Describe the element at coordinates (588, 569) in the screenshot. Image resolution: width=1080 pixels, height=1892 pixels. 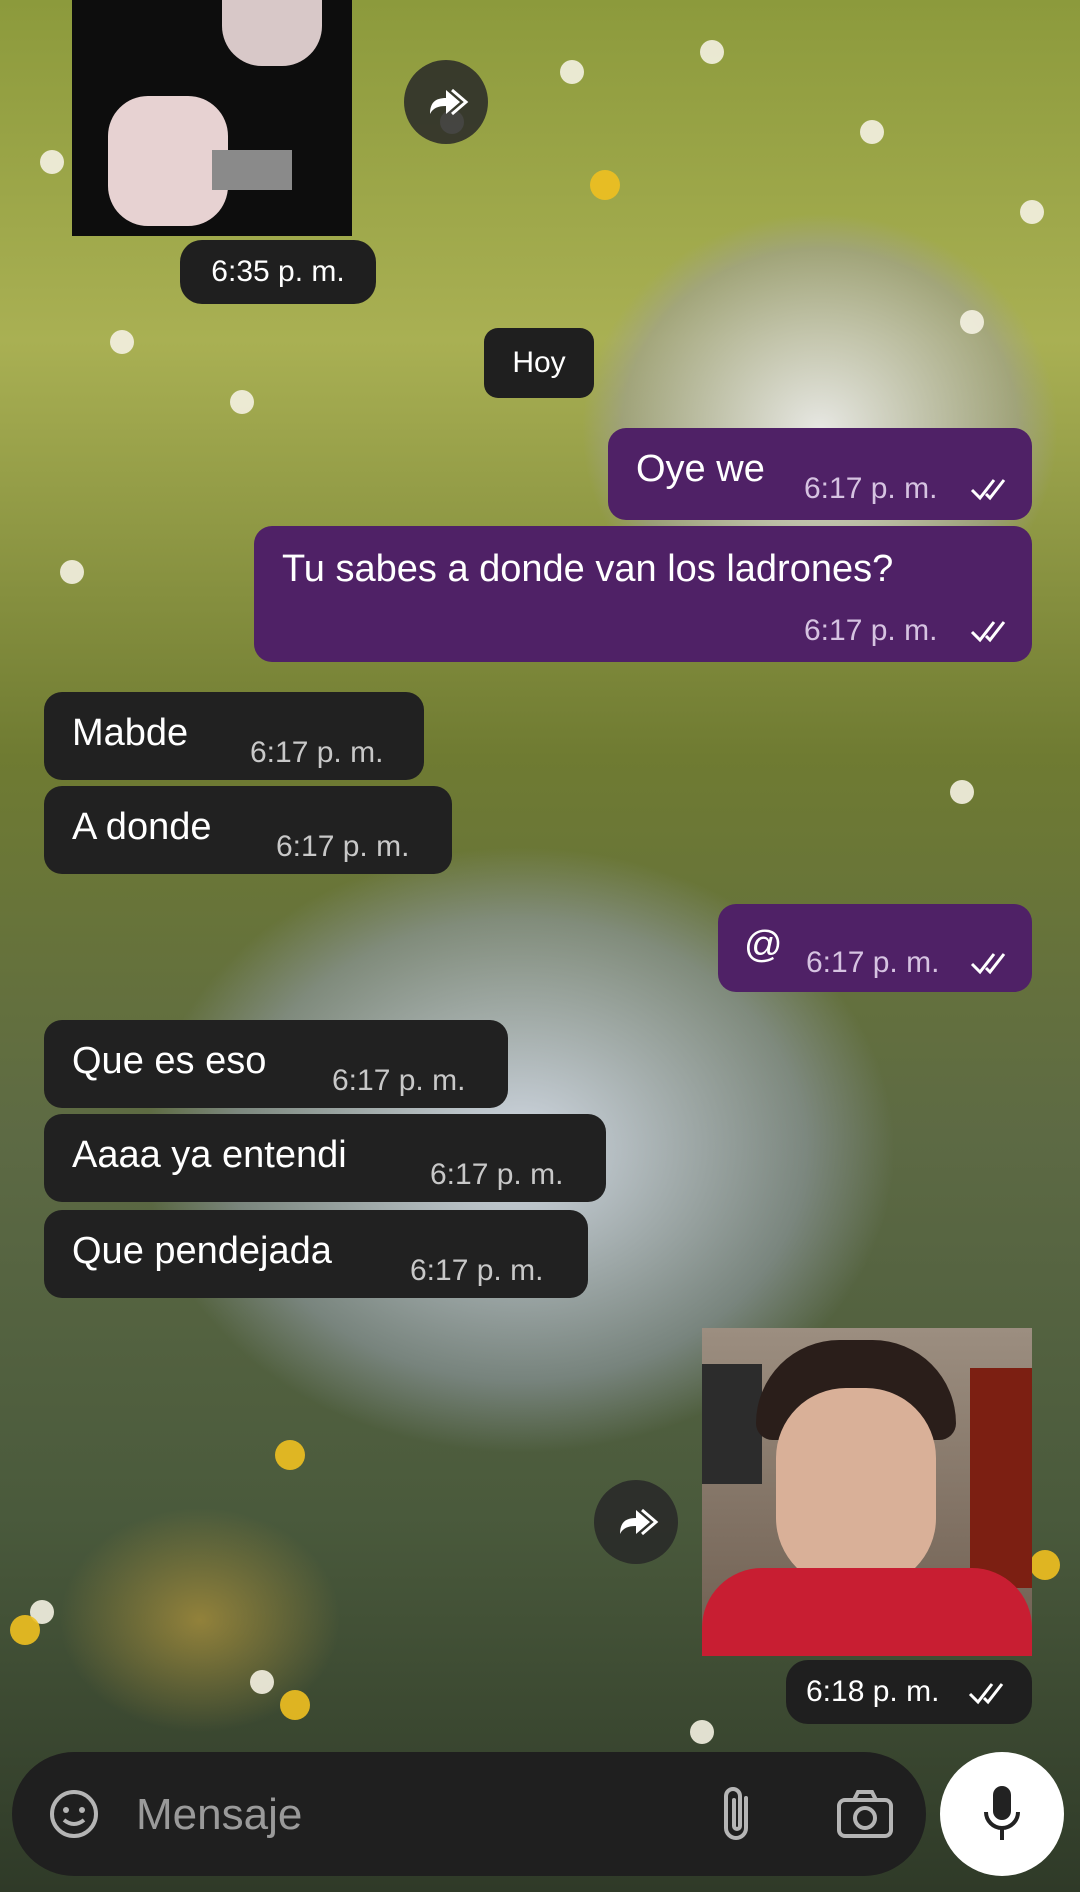
I see `message-text: Tu sabes a donde van los ladrones?` at that location.